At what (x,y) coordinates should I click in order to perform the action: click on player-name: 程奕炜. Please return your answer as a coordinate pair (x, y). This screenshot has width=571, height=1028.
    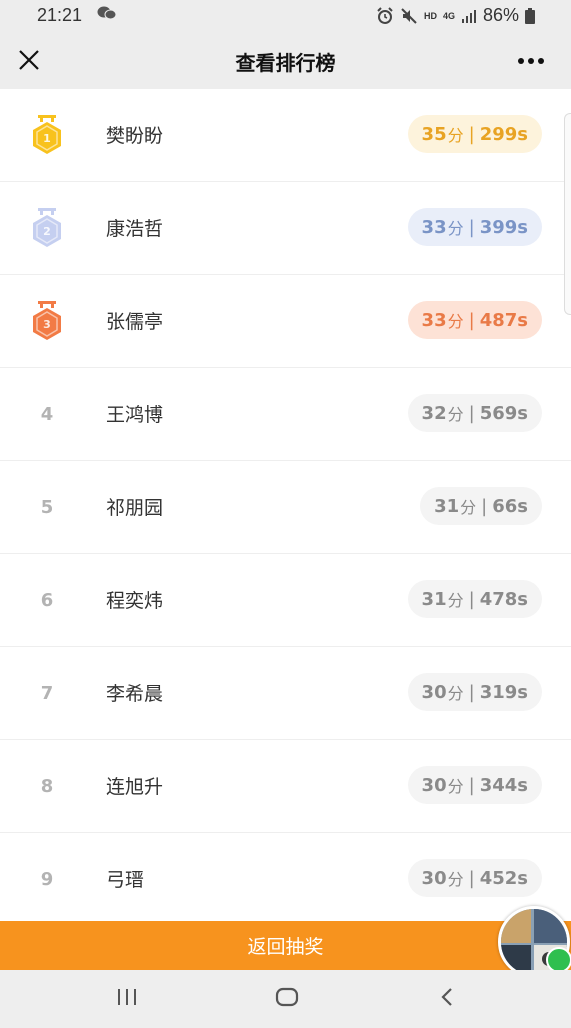
    Looking at the image, I should click on (135, 601).